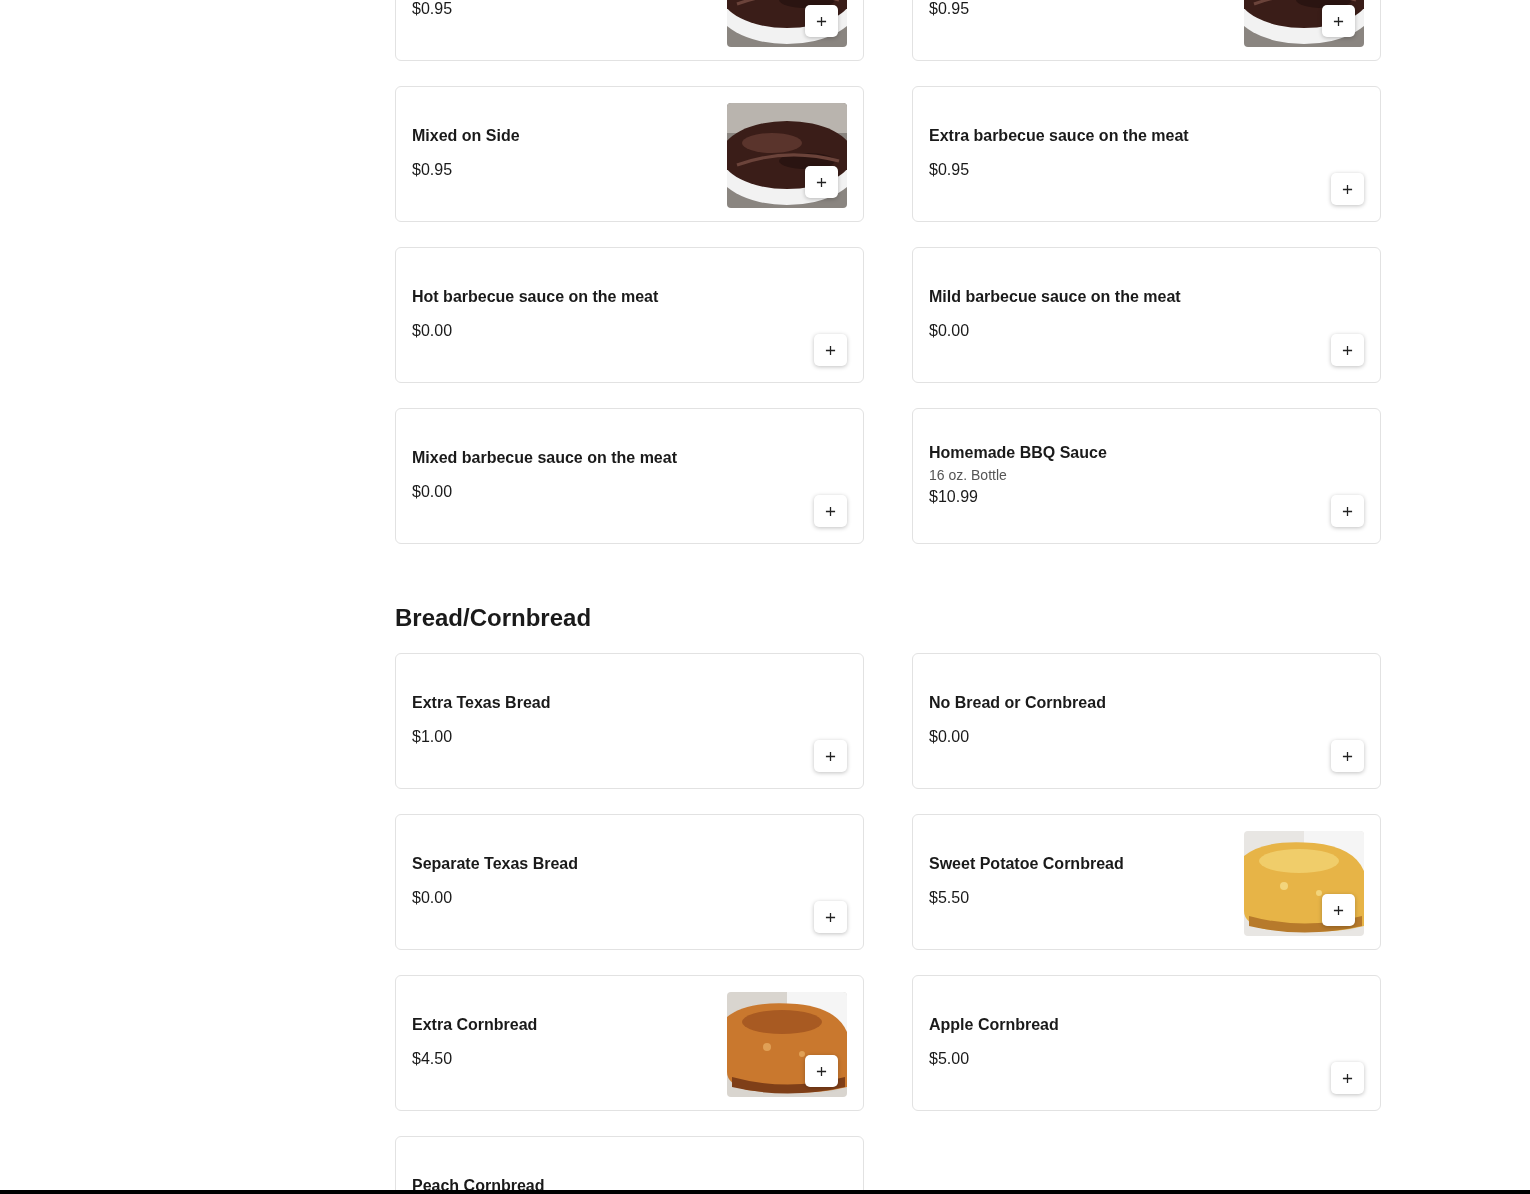  Describe the element at coordinates (950, 1058) in the screenshot. I see `item-price: $5.00` at that location.